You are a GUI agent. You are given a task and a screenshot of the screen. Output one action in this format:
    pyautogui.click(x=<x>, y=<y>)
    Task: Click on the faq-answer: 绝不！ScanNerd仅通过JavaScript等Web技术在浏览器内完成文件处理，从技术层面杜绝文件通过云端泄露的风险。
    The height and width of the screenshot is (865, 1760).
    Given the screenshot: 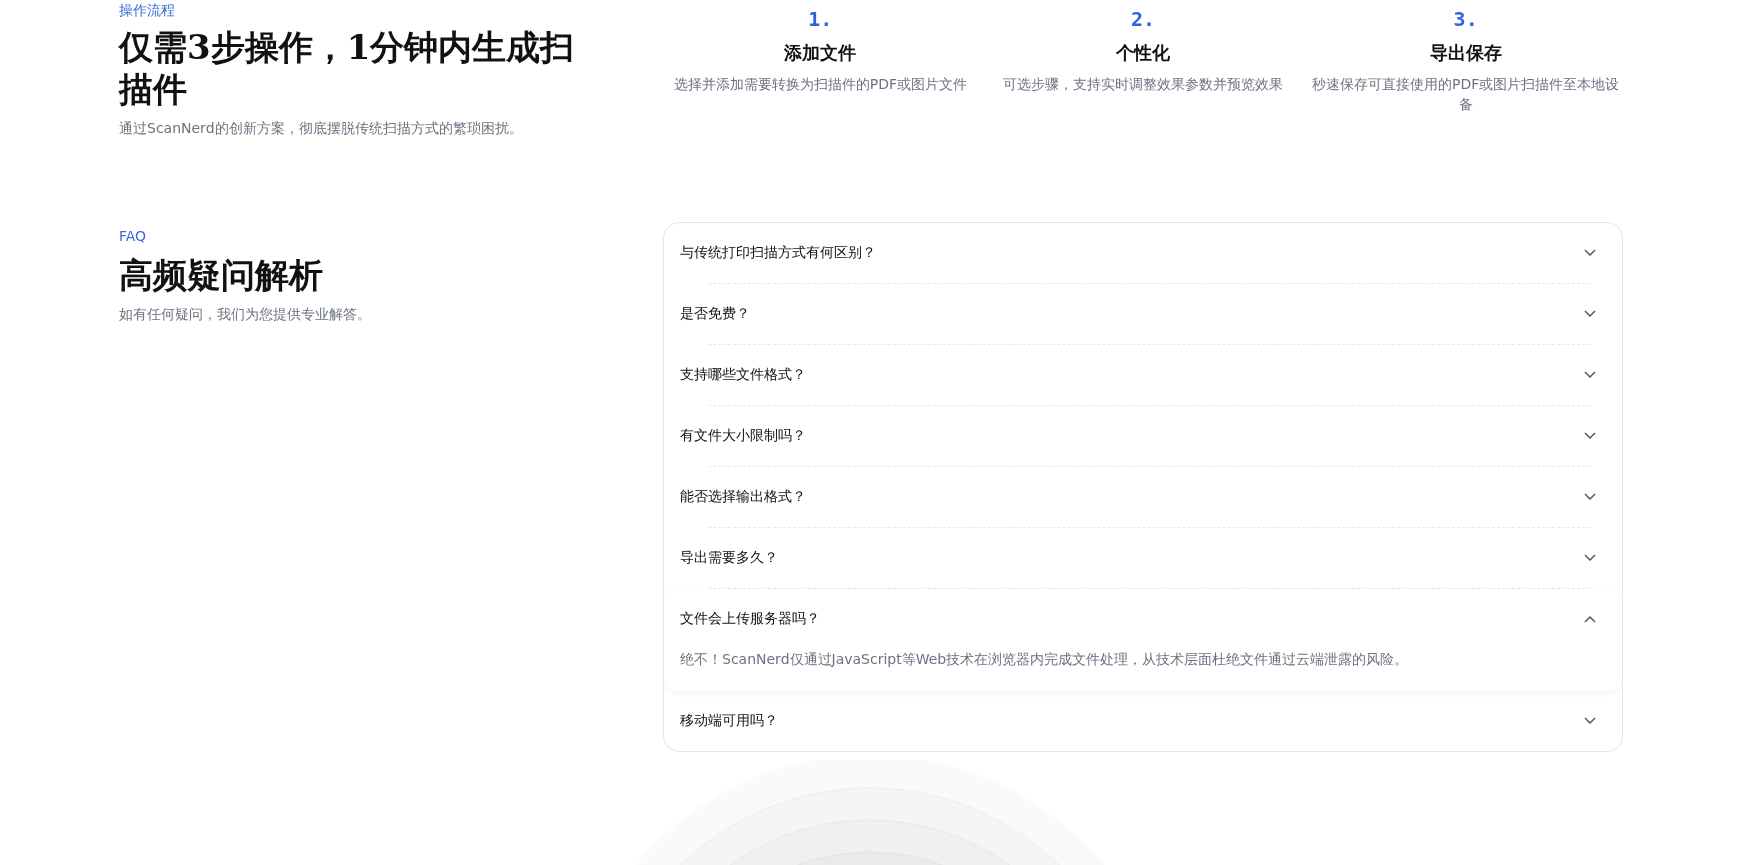 What is the action you would take?
    pyautogui.click(x=1045, y=659)
    